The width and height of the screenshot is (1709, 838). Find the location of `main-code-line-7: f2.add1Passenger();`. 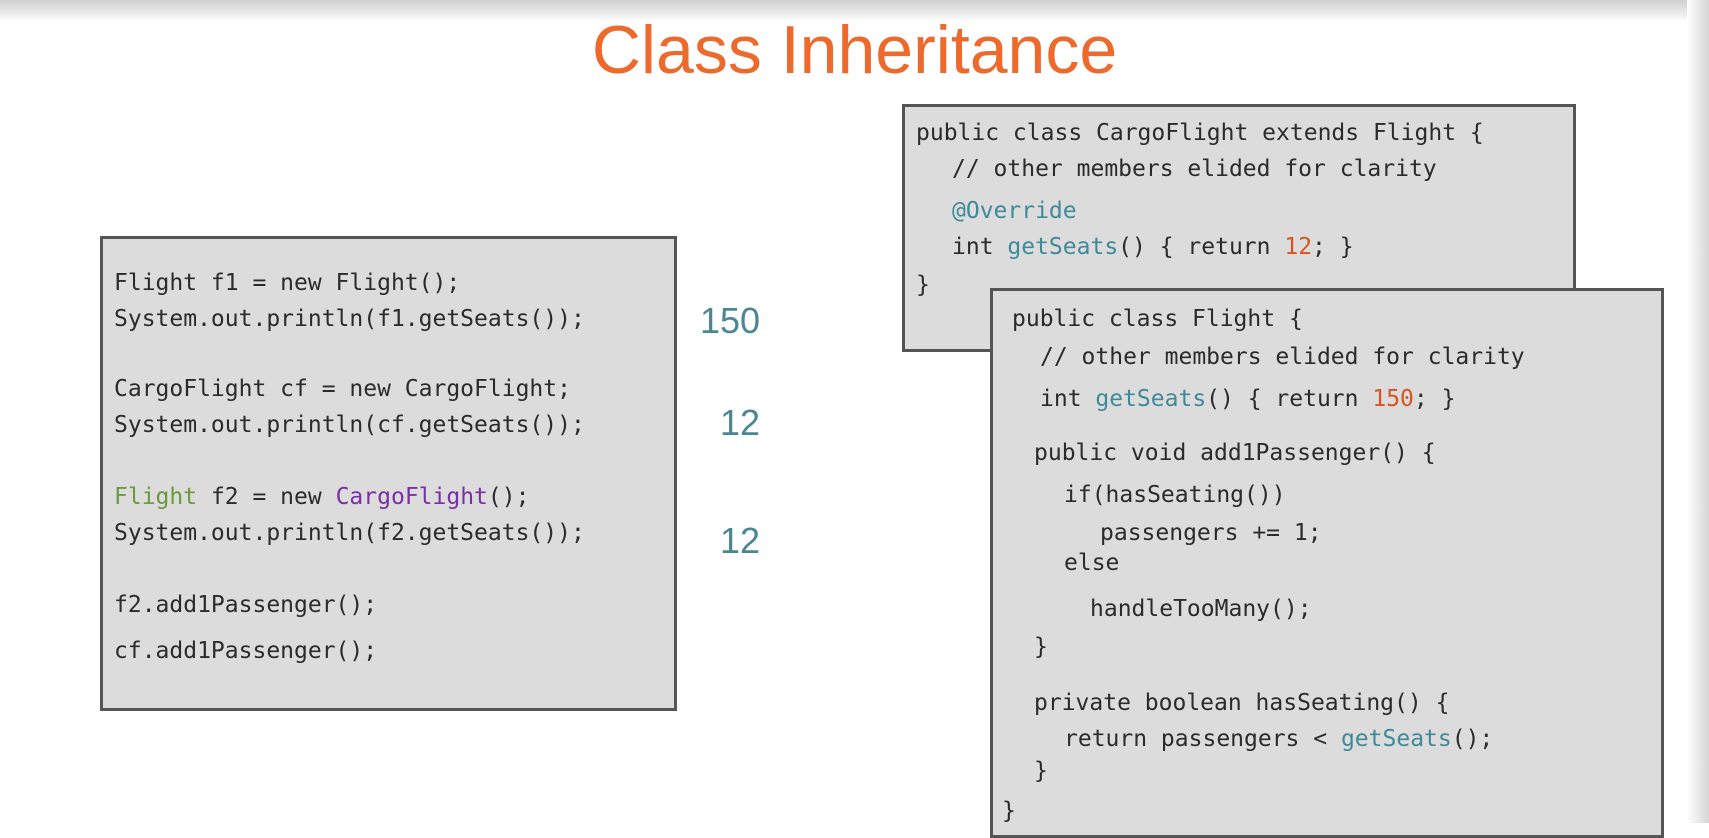

main-code-line-7: f2.add1Passenger(); is located at coordinates (246, 605).